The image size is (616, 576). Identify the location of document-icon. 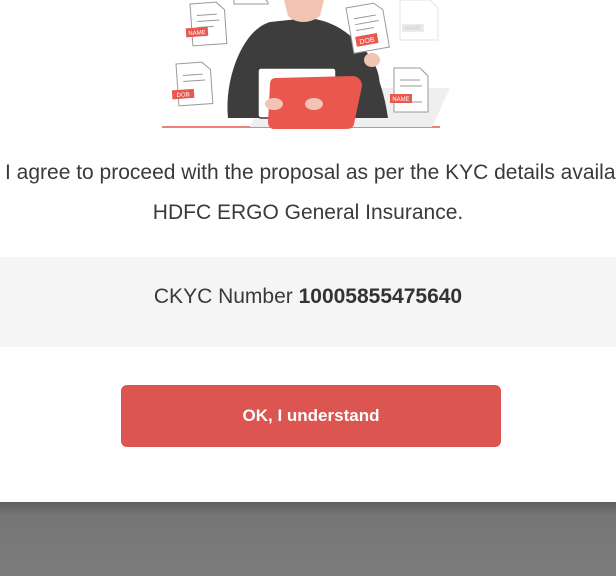
(251, 2).